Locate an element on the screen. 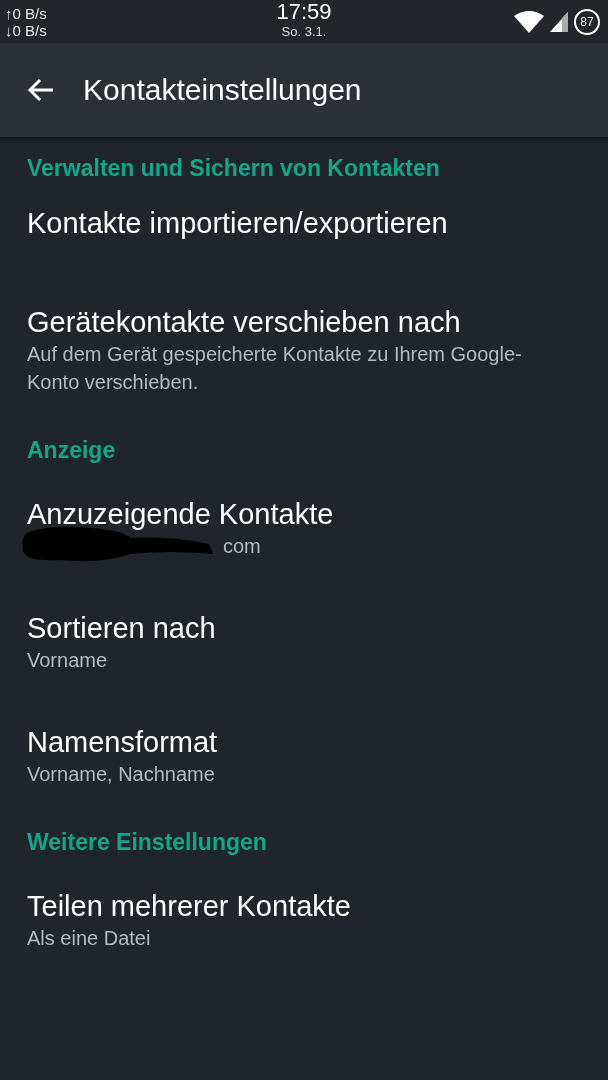 This screenshot has width=608, height=1080. upload-speed: ↑0 B/s is located at coordinates (26, 13).